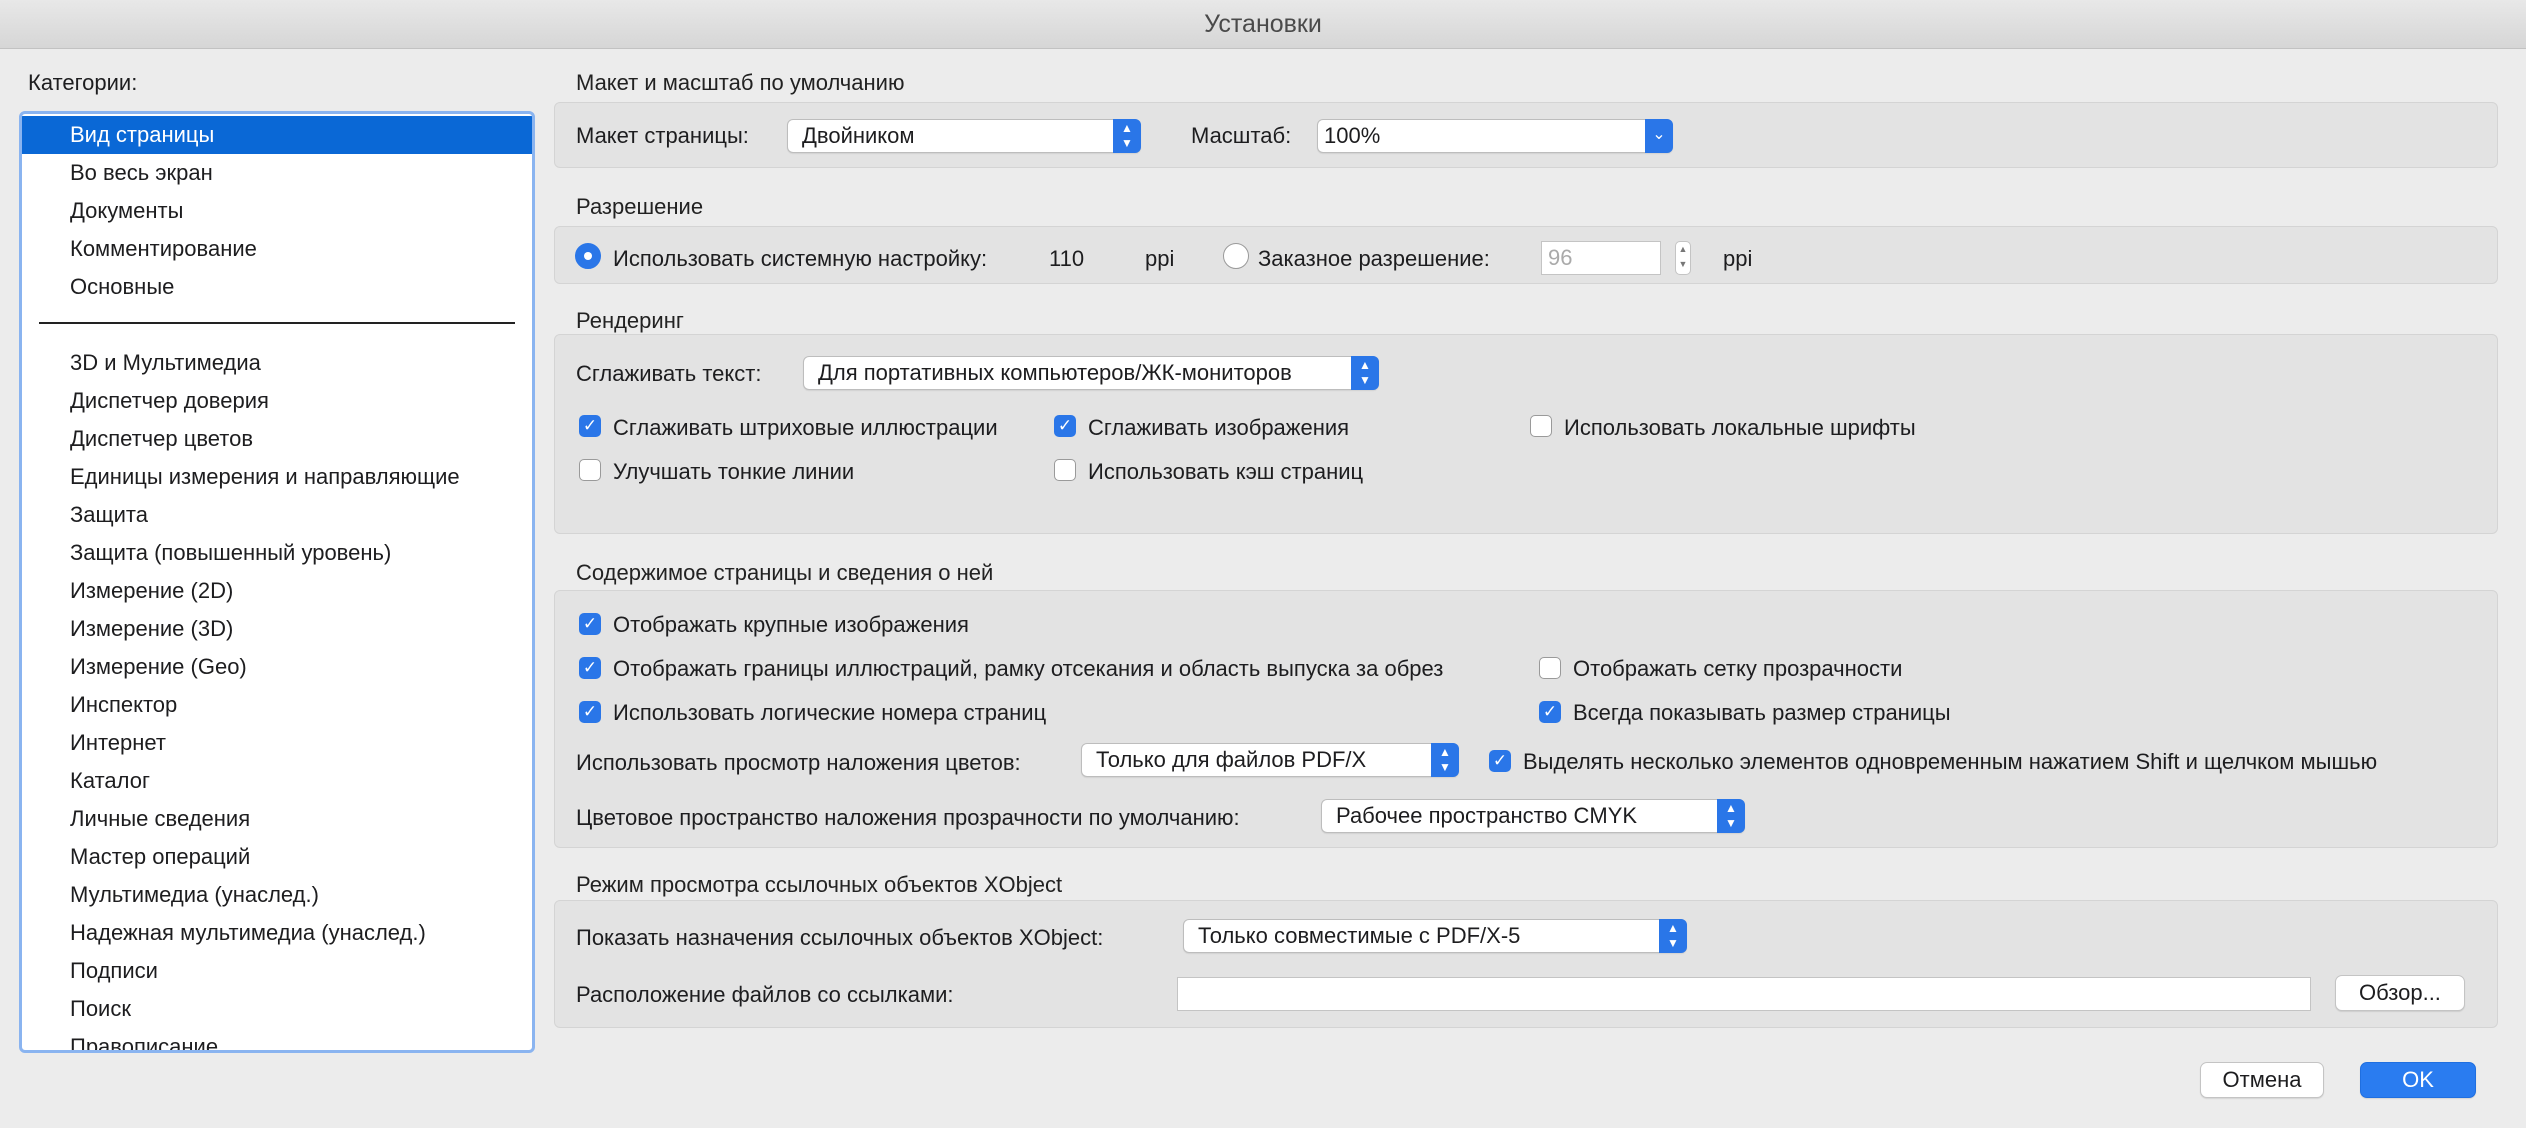  I want to click on page-layout-select: Двойником ▲ ▼, so click(964, 136).